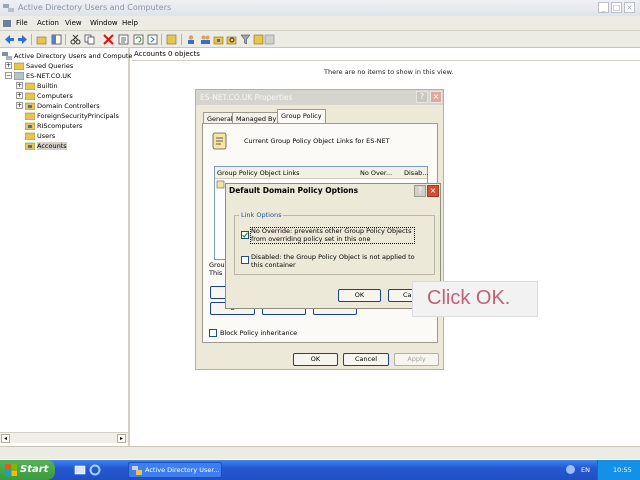 The height and width of the screenshot is (480, 640). I want to click on empty-list-message: There are no items to show in this view., so click(389, 72).